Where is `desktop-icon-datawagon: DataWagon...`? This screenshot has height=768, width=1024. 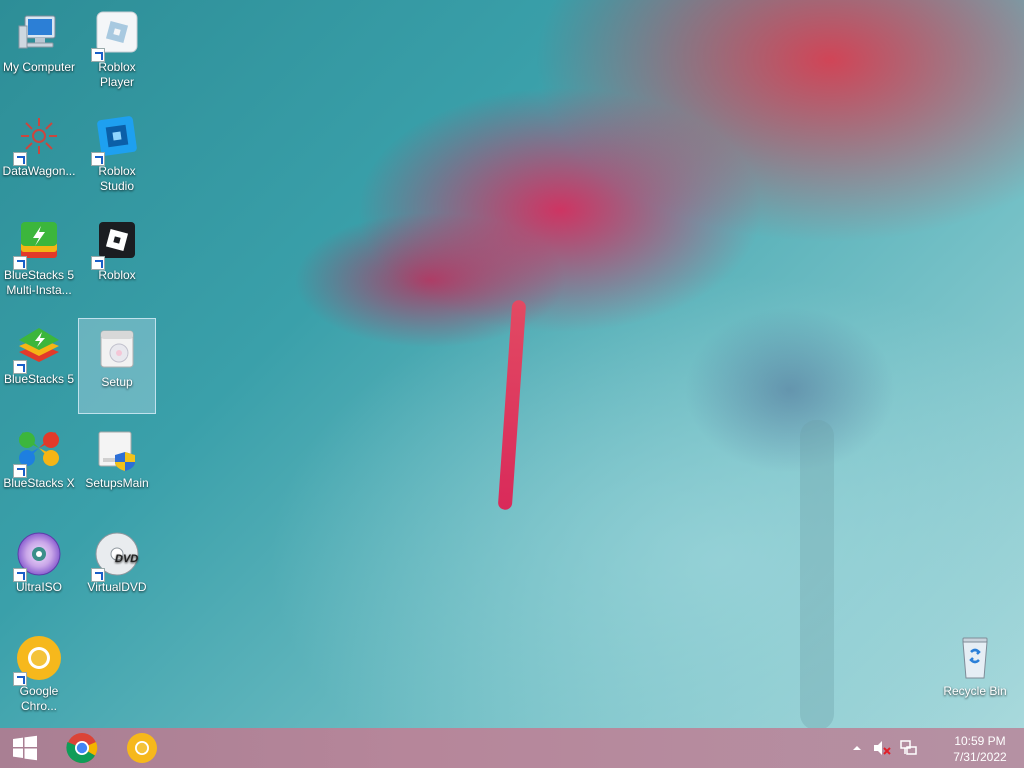
desktop-icon-datawagon: DataWagon... is located at coordinates (39, 156).